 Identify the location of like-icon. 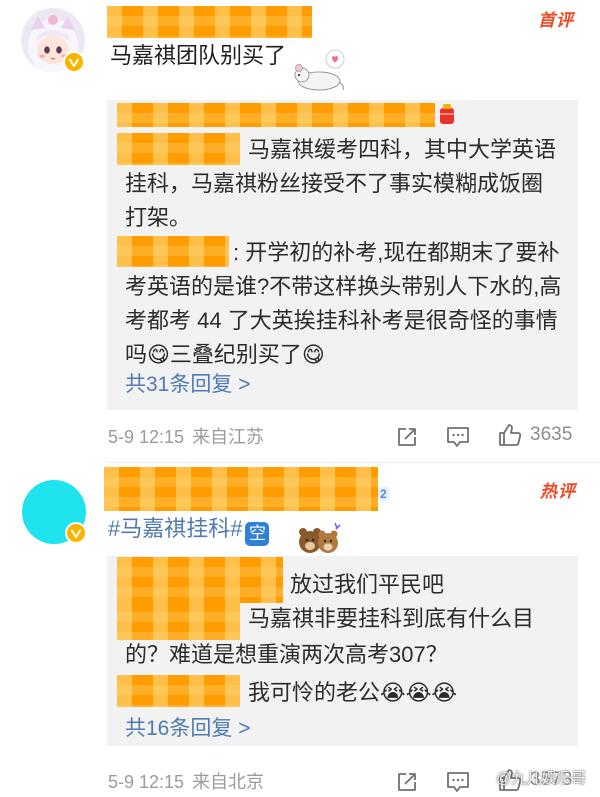
(510, 435).